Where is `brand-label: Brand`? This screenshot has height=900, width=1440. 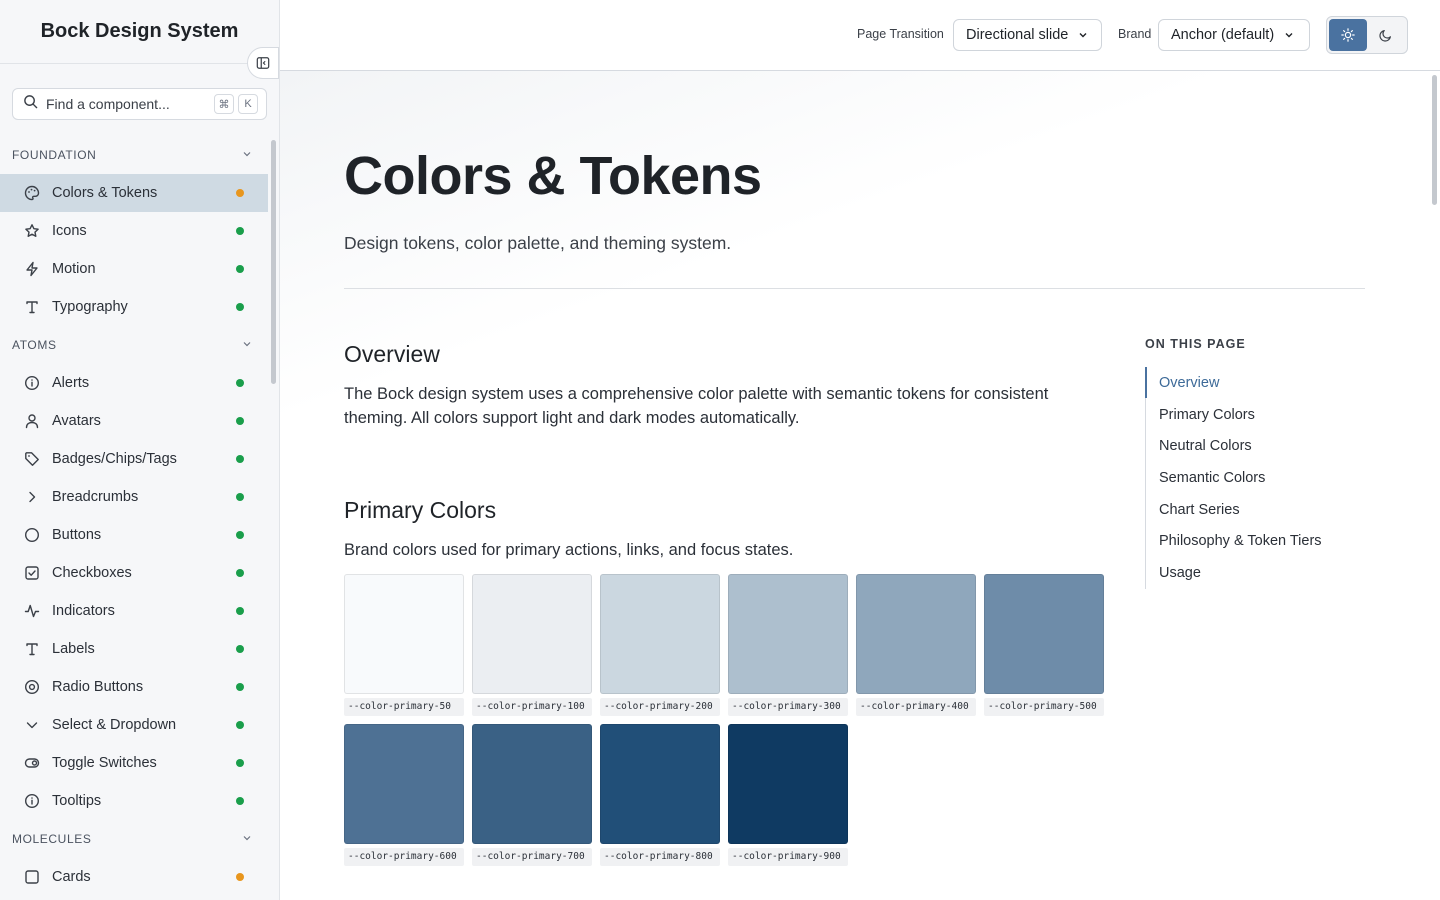 brand-label: Brand is located at coordinates (1135, 34).